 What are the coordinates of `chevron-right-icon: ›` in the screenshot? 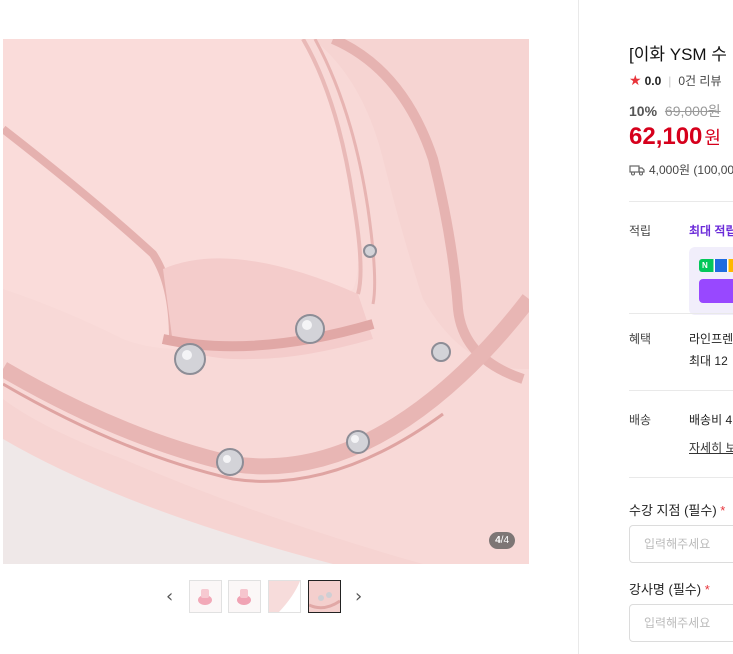 It's located at (359, 596).